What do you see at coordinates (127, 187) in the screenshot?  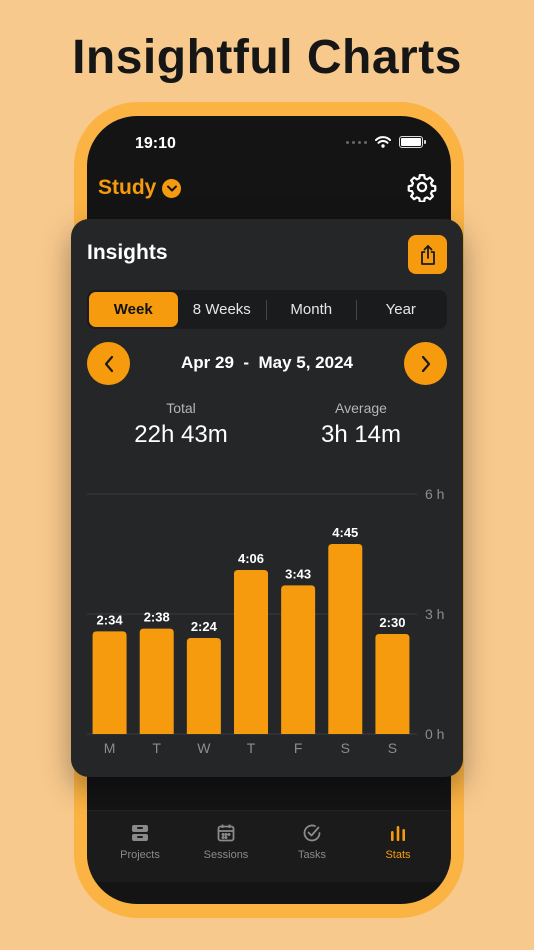 I see `project-title: Study` at bounding box center [127, 187].